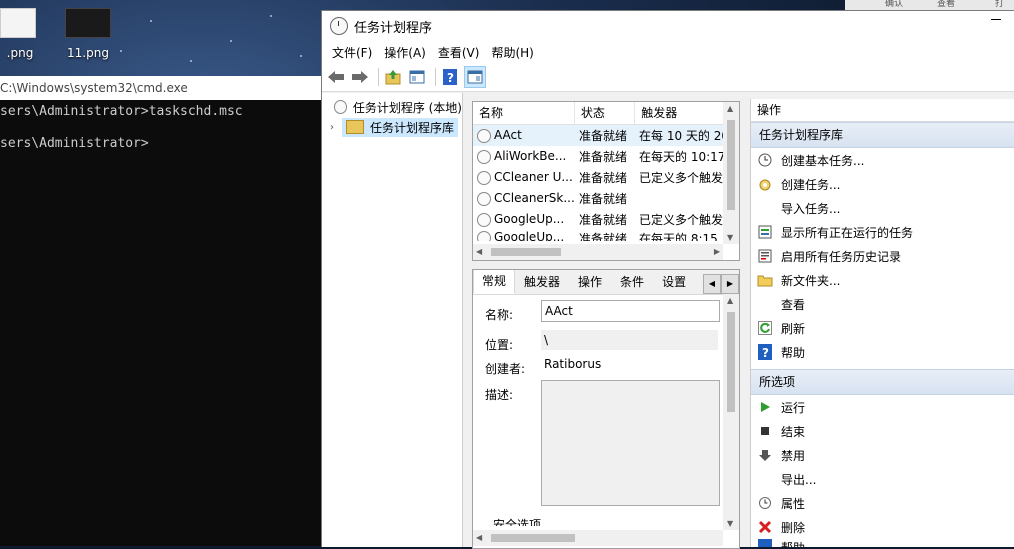 The height and width of the screenshot is (549, 1014). What do you see at coordinates (606, 135) in the screenshot?
I see `table-row: AAct 准备就绪 在每 10 天的 20` at bounding box center [606, 135].